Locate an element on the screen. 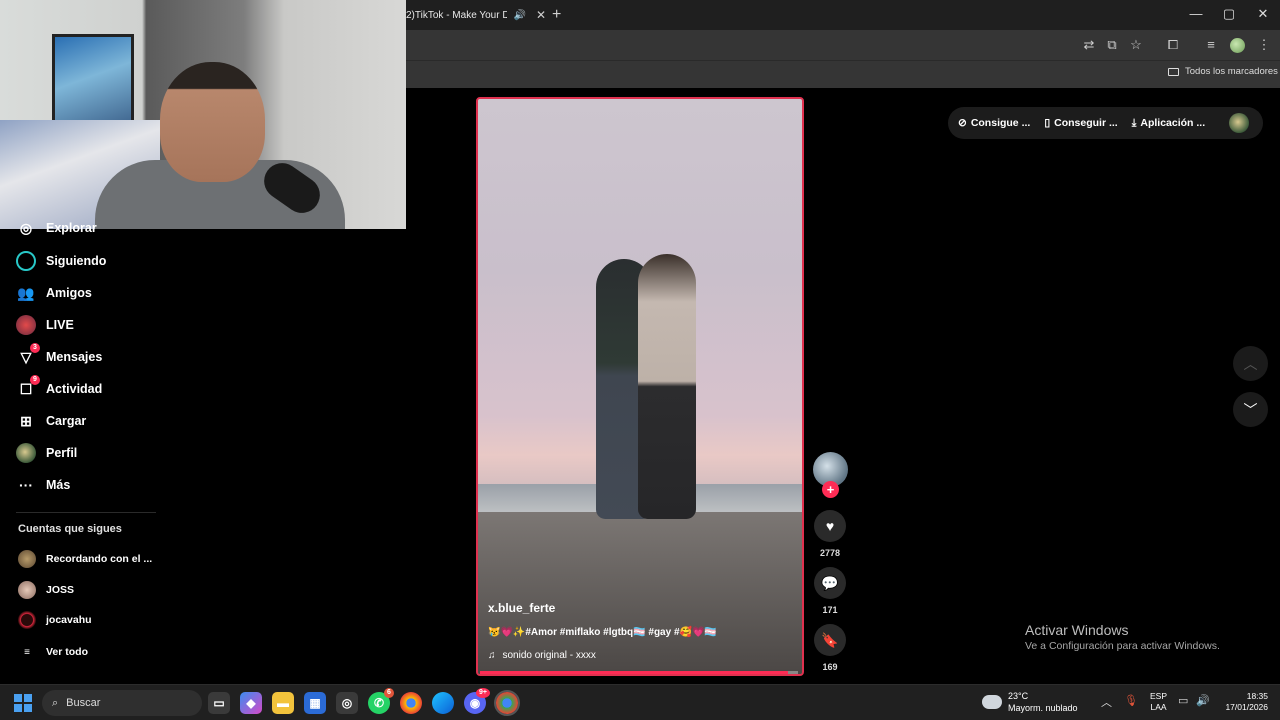  streamer-head is located at coordinates (212, 122).